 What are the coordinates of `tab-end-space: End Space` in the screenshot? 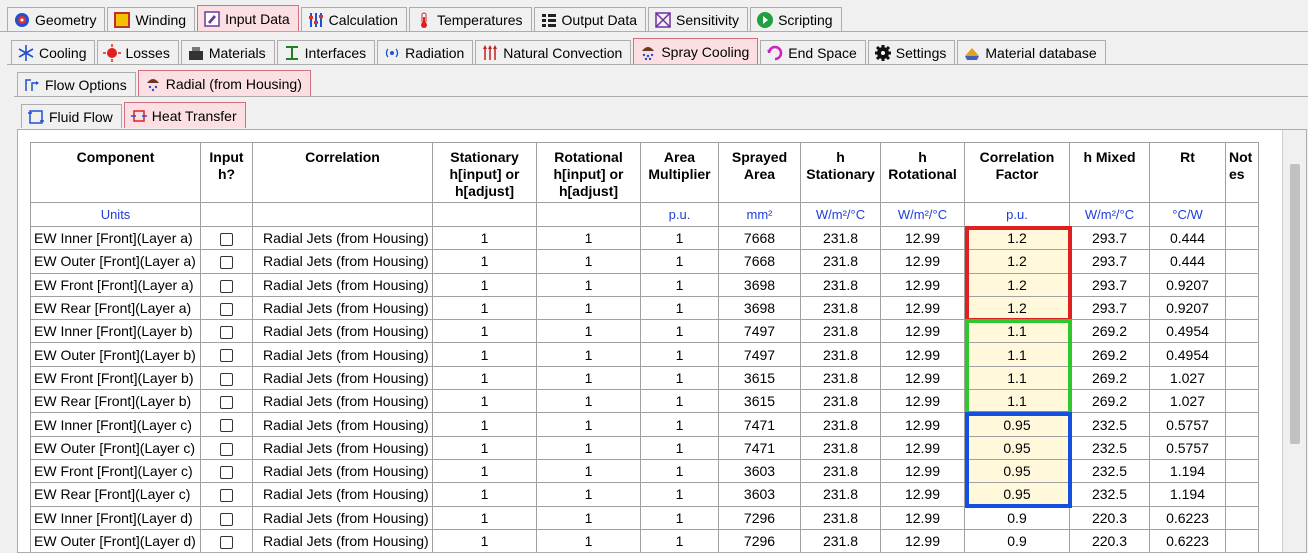 It's located at (813, 52).